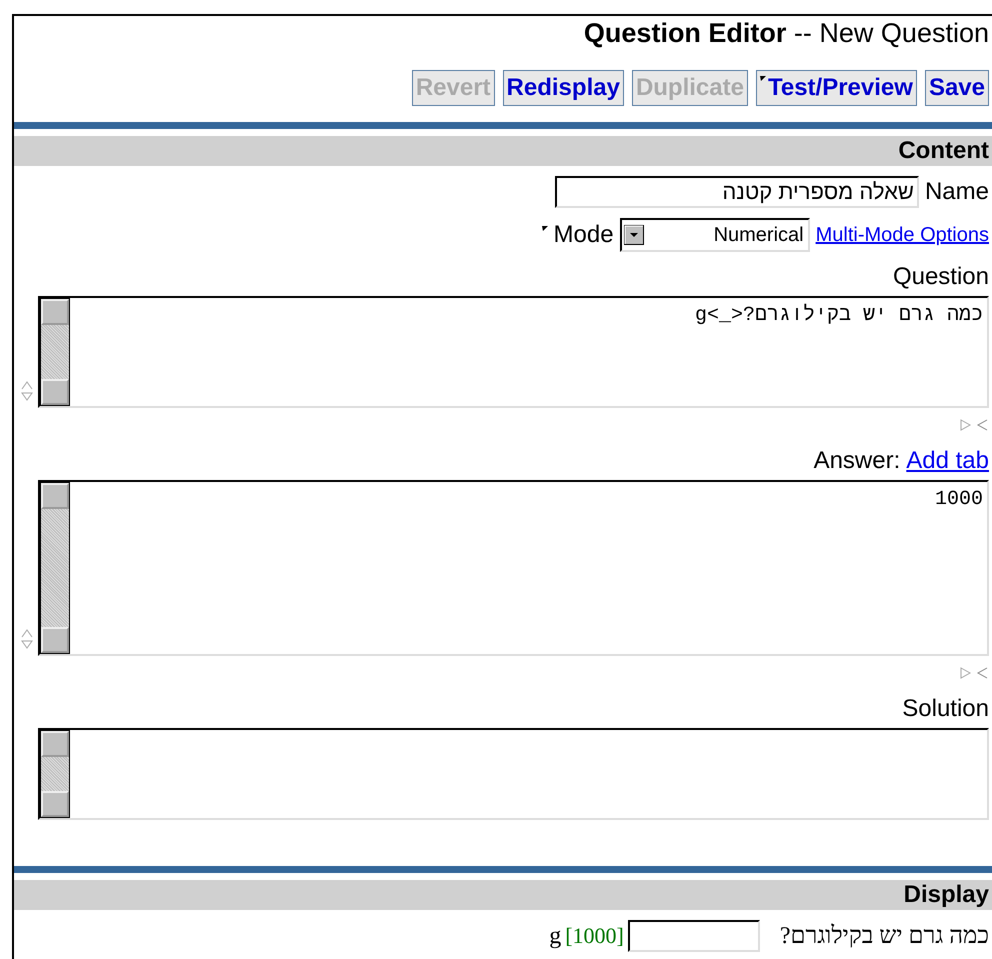 The width and height of the screenshot is (992, 959). I want to click on name-field: שאלה מספרית קטנה, so click(736, 192).